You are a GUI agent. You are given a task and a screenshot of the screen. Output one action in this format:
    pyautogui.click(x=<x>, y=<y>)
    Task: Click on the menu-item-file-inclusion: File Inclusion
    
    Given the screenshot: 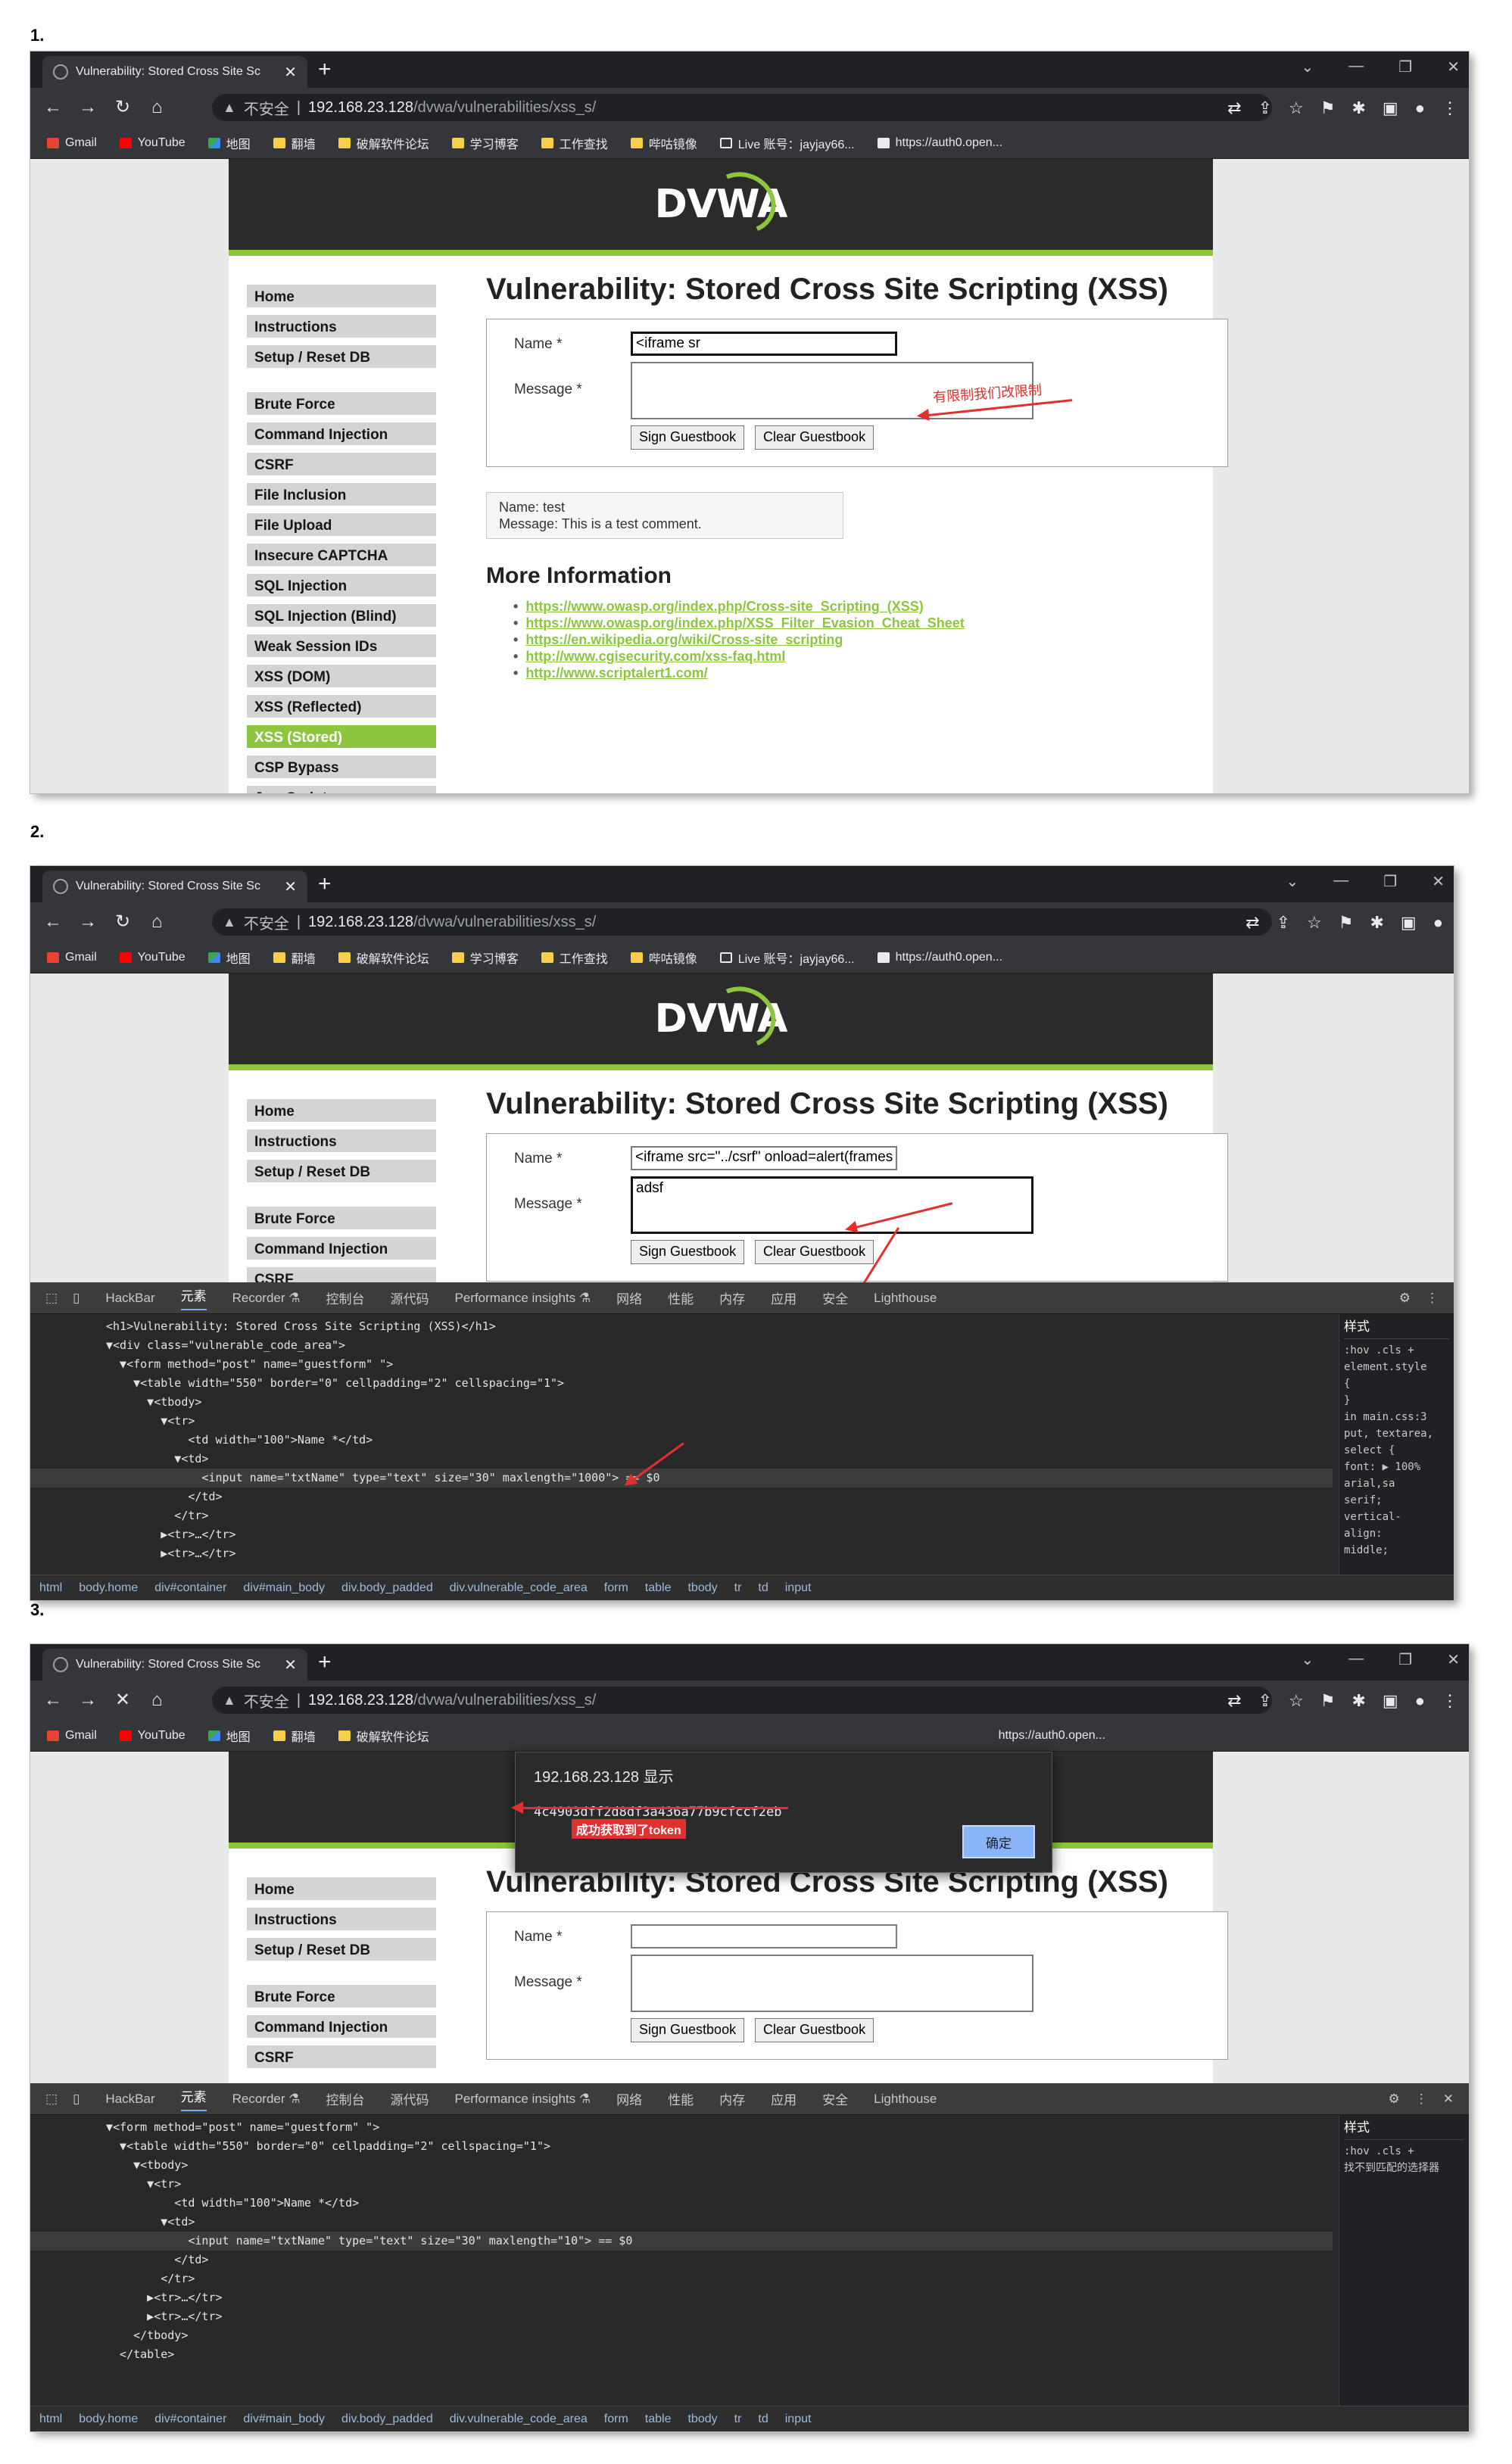 What is the action you would take?
    pyautogui.click(x=341, y=496)
    